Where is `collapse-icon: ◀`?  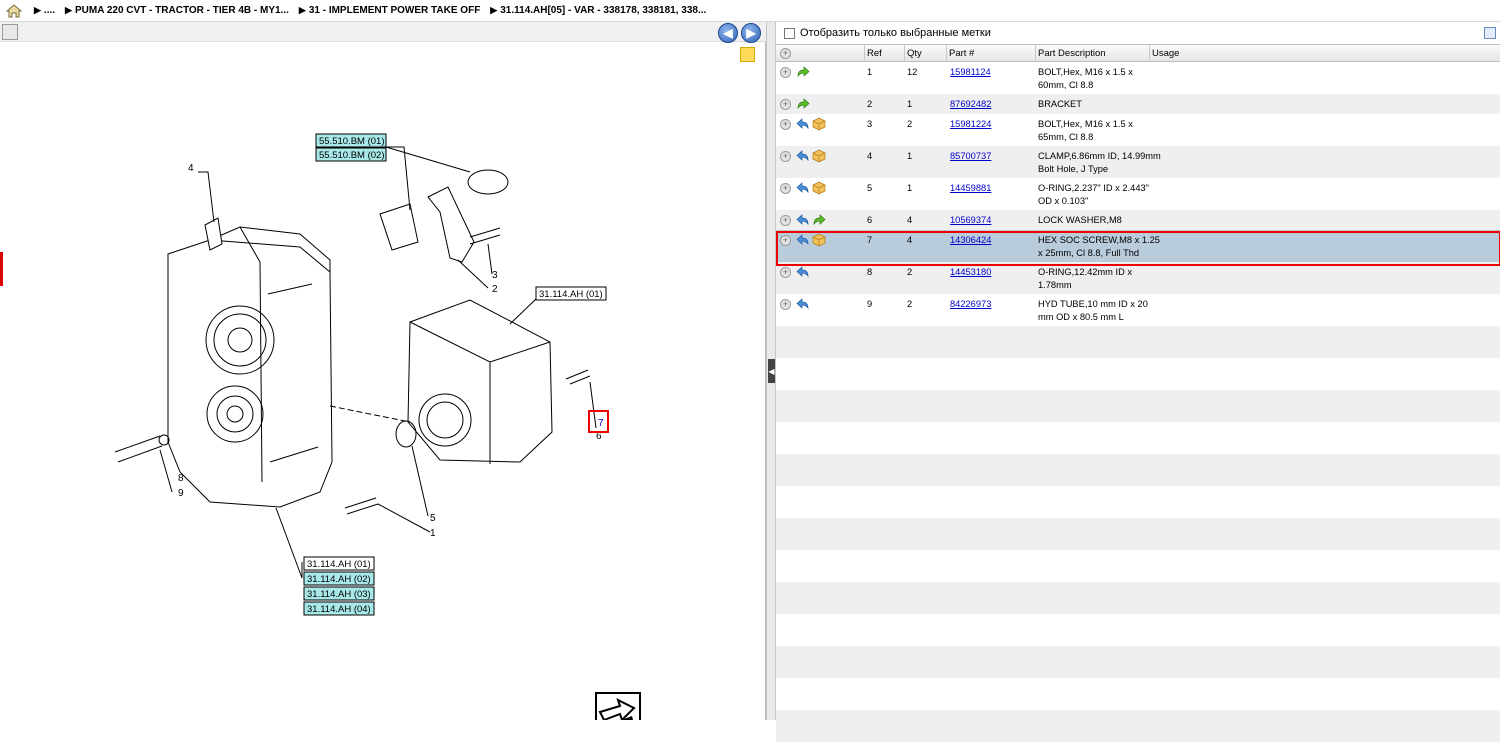 collapse-icon: ◀ is located at coordinates (771, 371).